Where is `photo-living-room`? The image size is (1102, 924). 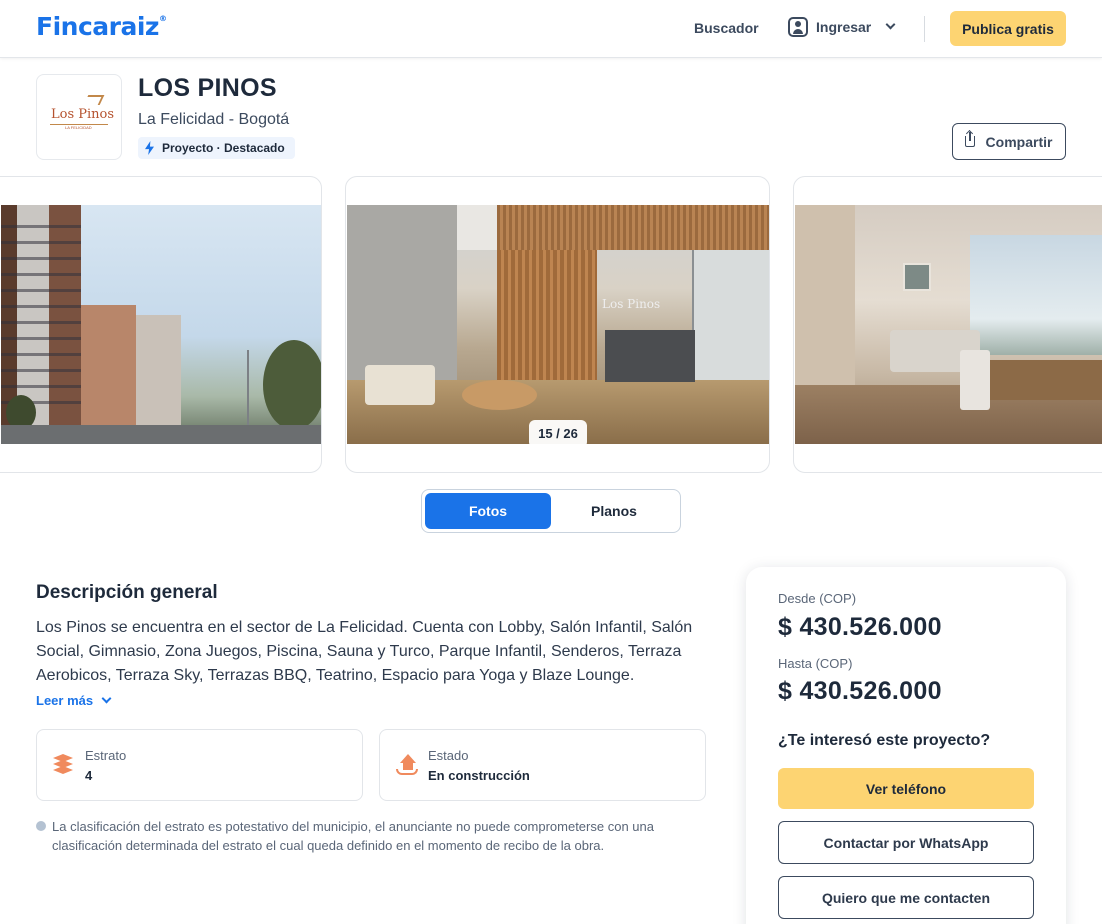 photo-living-room is located at coordinates (948, 324).